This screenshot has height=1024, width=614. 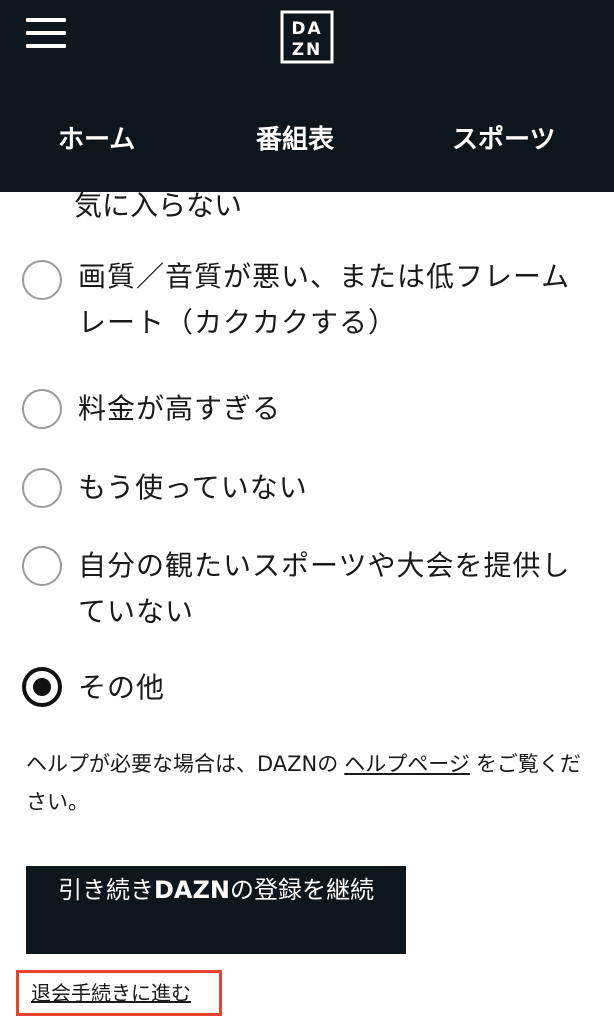 I want to click on nav-schedule: 番組表, so click(x=295, y=140).